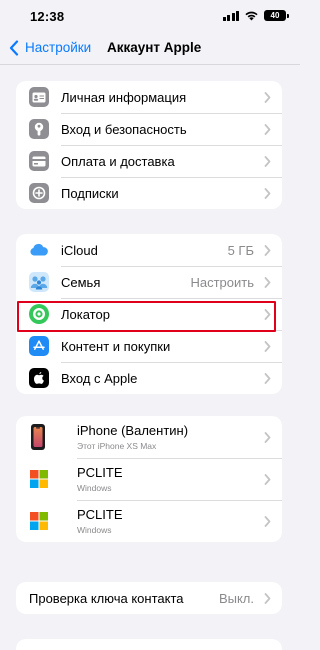 The width and height of the screenshot is (320, 650). I want to click on row-contact-key-verification: Проверка ключа контакта Выкл., so click(149, 598).